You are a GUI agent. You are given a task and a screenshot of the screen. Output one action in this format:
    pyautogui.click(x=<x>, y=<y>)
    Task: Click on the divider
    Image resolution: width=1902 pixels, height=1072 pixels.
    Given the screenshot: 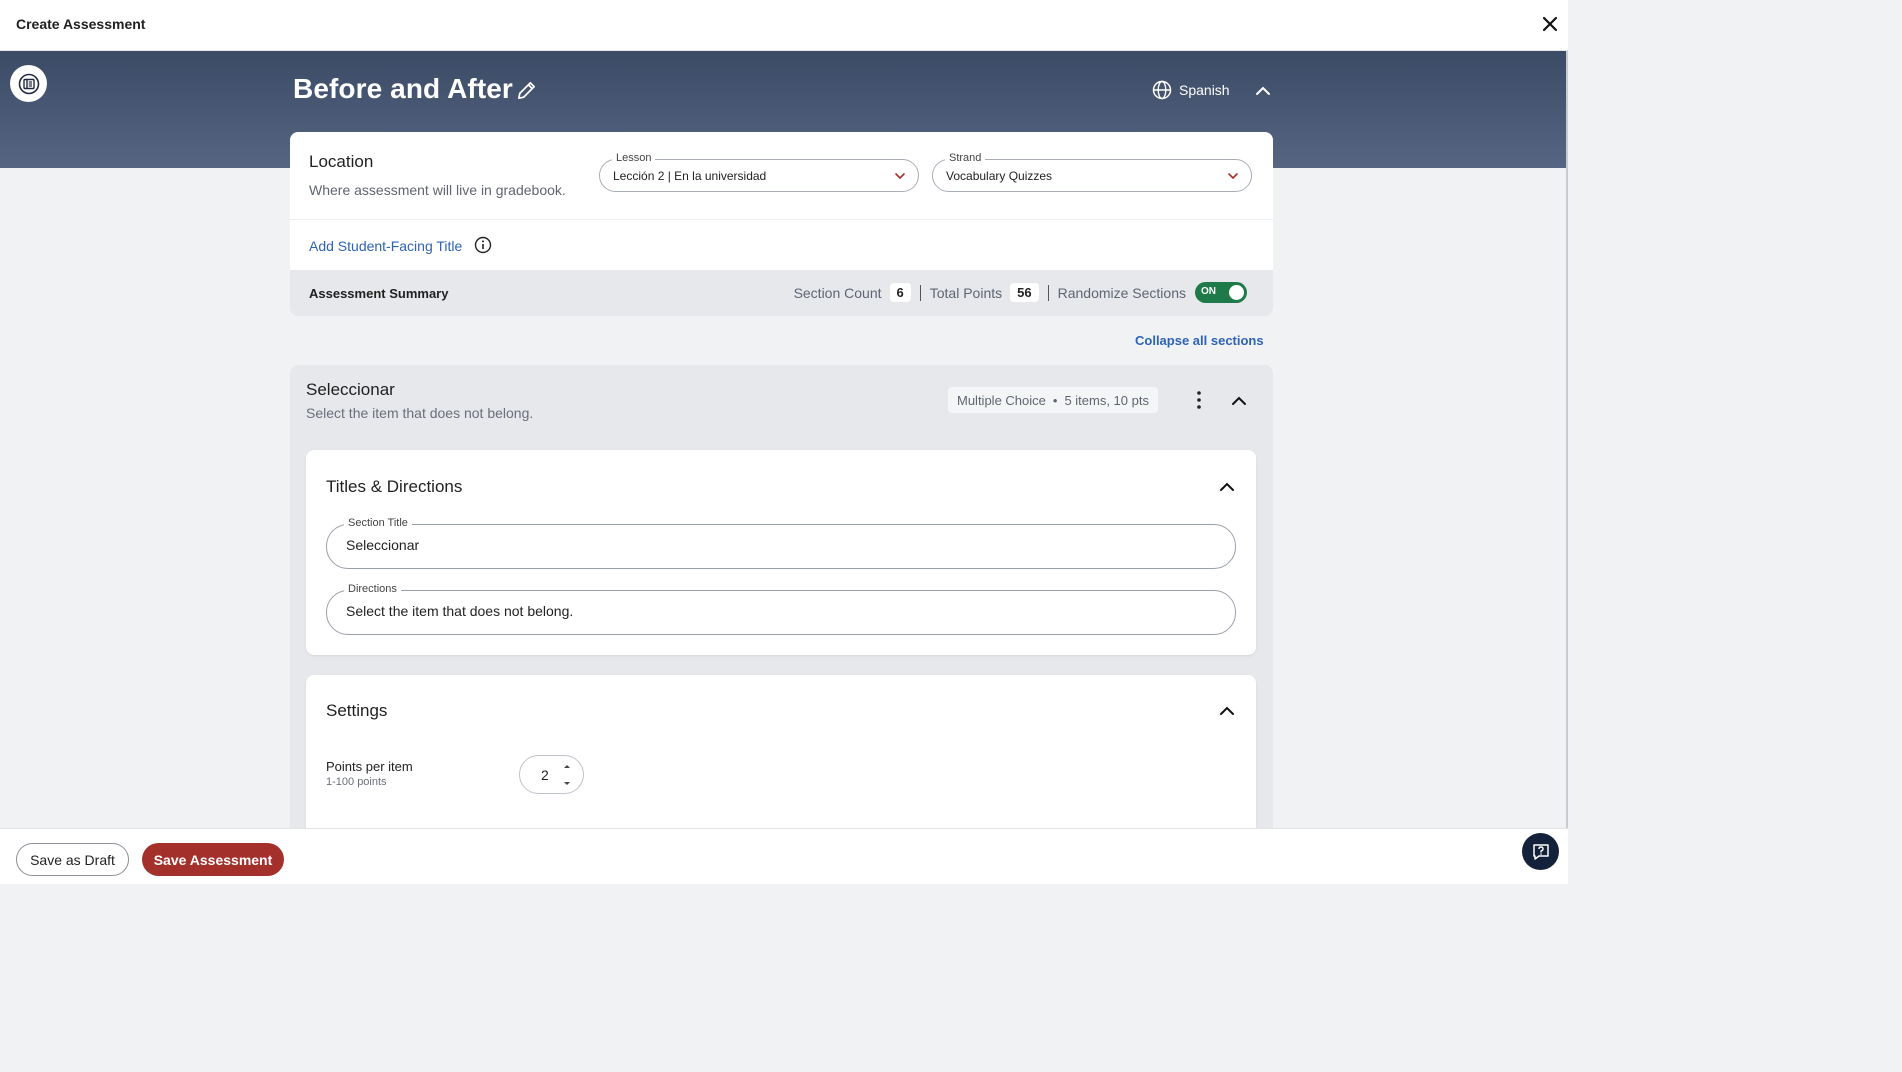 What is the action you would take?
    pyautogui.click(x=781, y=219)
    